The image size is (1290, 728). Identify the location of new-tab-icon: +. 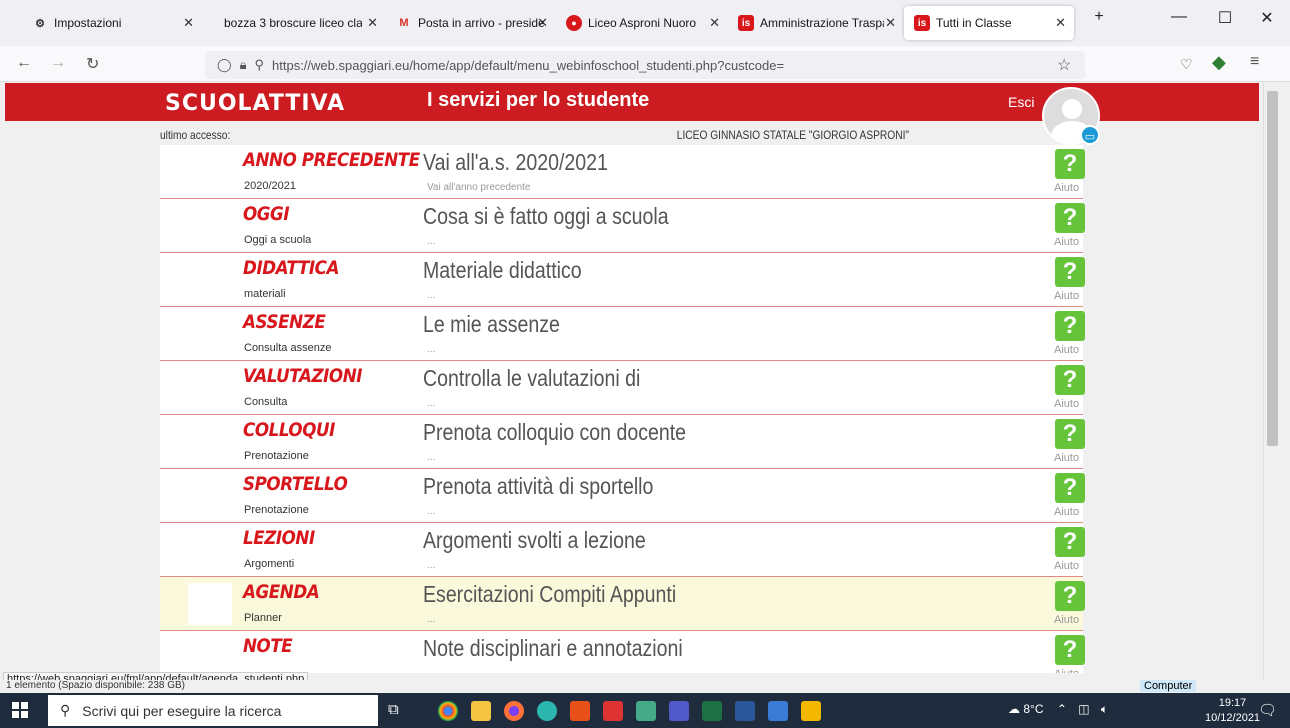
(1099, 17).